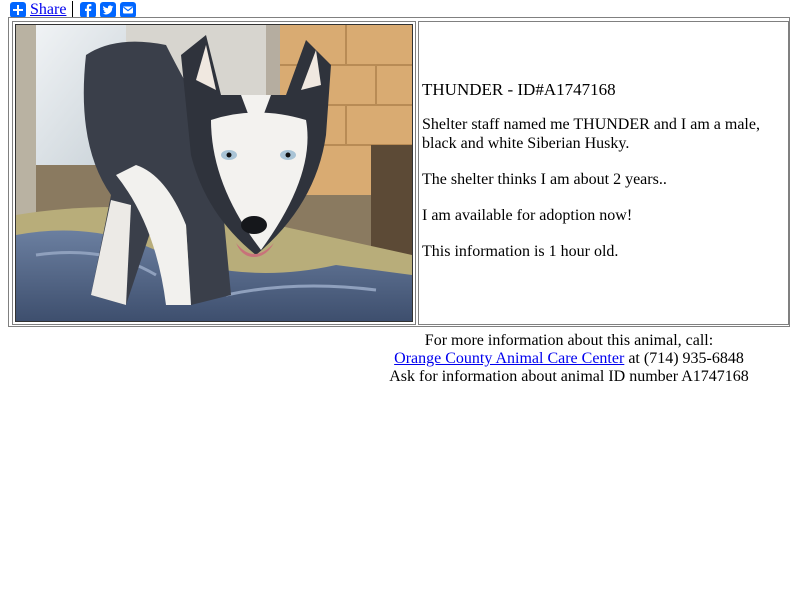  Describe the element at coordinates (88, 9) in the screenshot. I see `facebook-icon` at that location.